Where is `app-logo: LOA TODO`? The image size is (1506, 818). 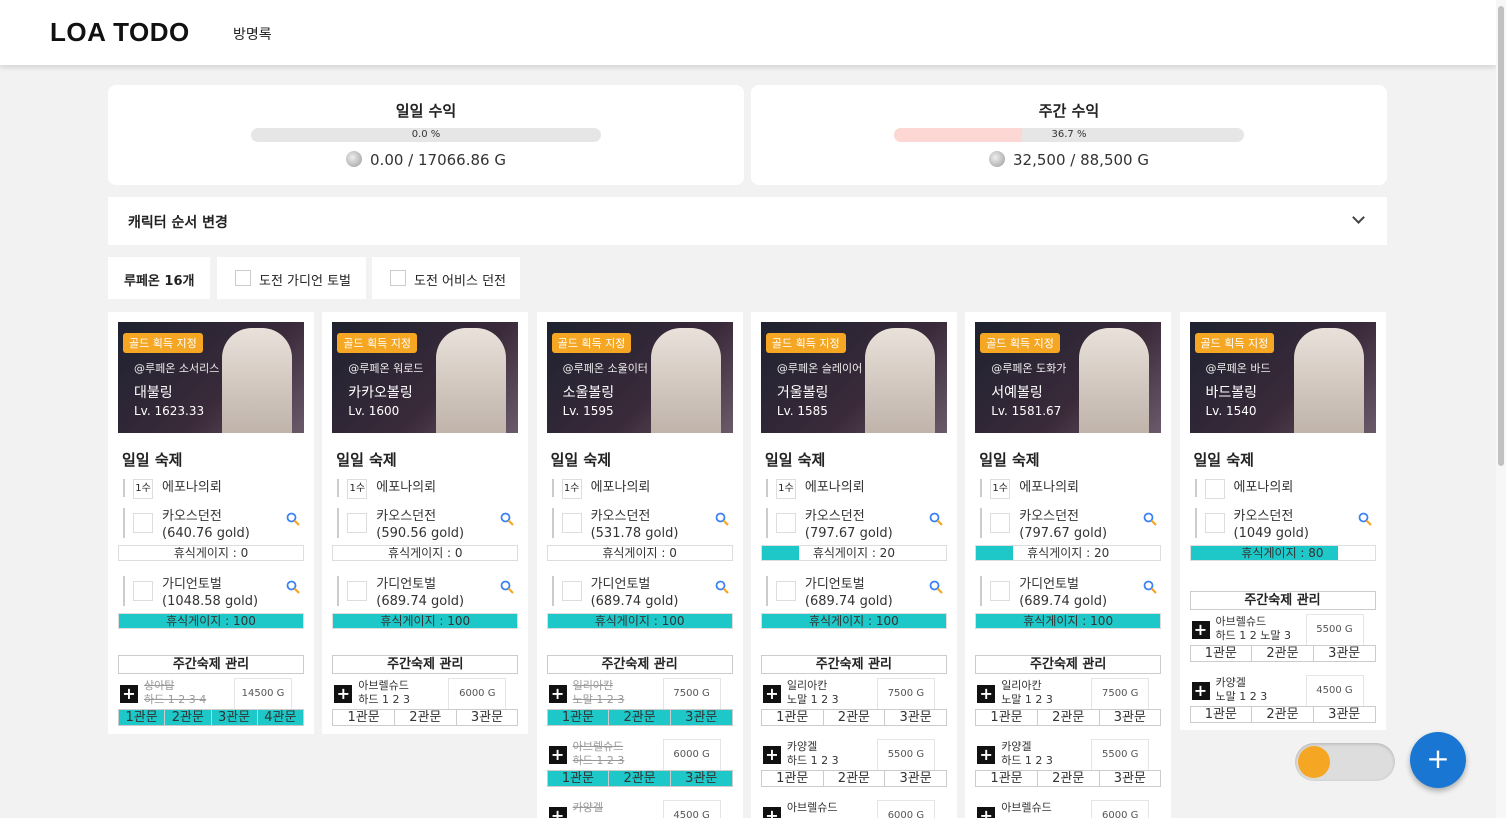 app-logo: LOA TODO is located at coordinates (120, 32).